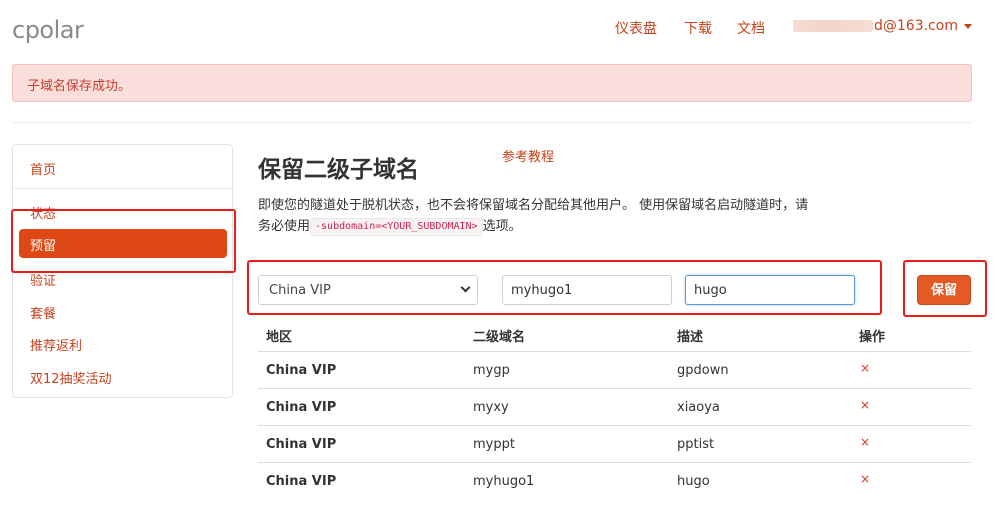 This screenshot has width=1003, height=510. What do you see at coordinates (967, 26) in the screenshot?
I see `caret-down-icon` at bounding box center [967, 26].